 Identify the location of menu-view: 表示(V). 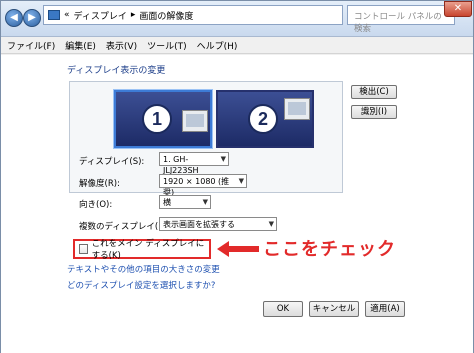
(121, 45).